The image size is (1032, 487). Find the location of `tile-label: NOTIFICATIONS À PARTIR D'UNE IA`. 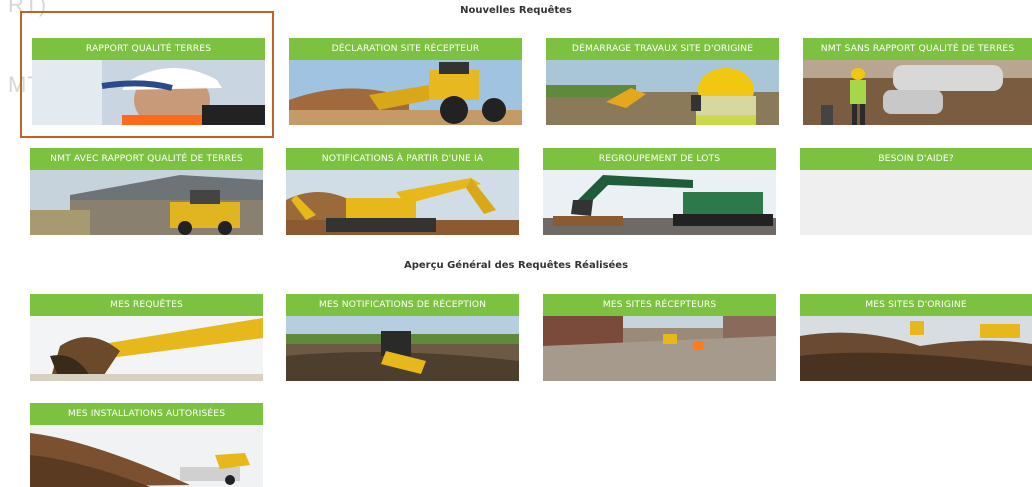

tile-label: NOTIFICATIONS À PARTIR D'UNE IA is located at coordinates (402, 159).